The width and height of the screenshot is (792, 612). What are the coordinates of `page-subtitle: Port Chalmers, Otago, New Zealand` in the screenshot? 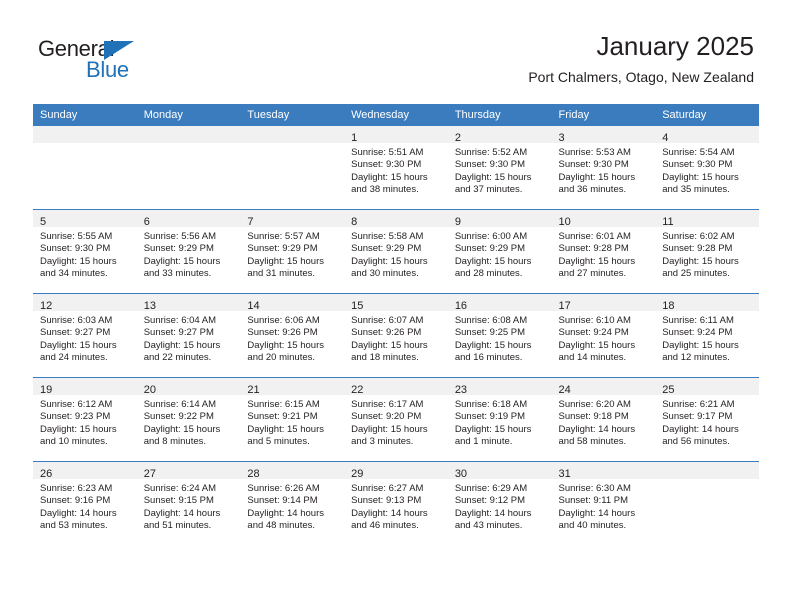 It's located at (641, 77).